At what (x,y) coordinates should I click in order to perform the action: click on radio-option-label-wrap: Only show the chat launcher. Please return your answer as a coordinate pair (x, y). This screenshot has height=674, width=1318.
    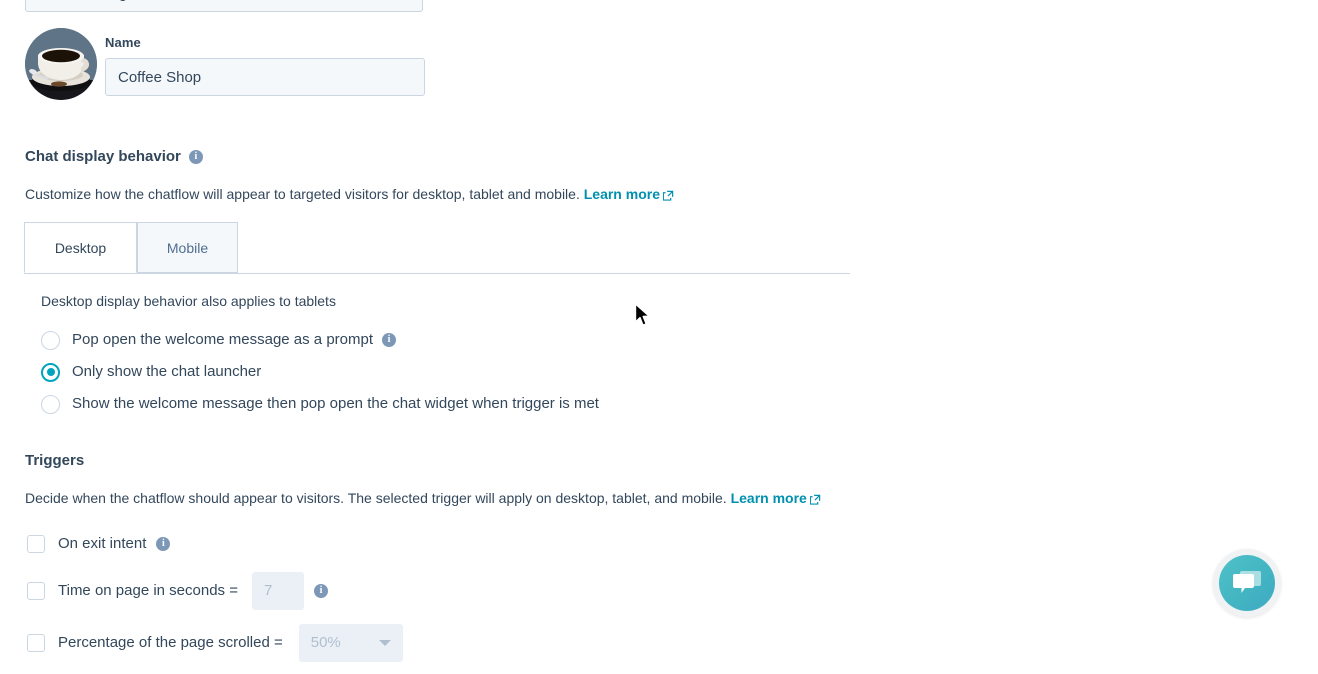
    Looking at the image, I should click on (166, 372).